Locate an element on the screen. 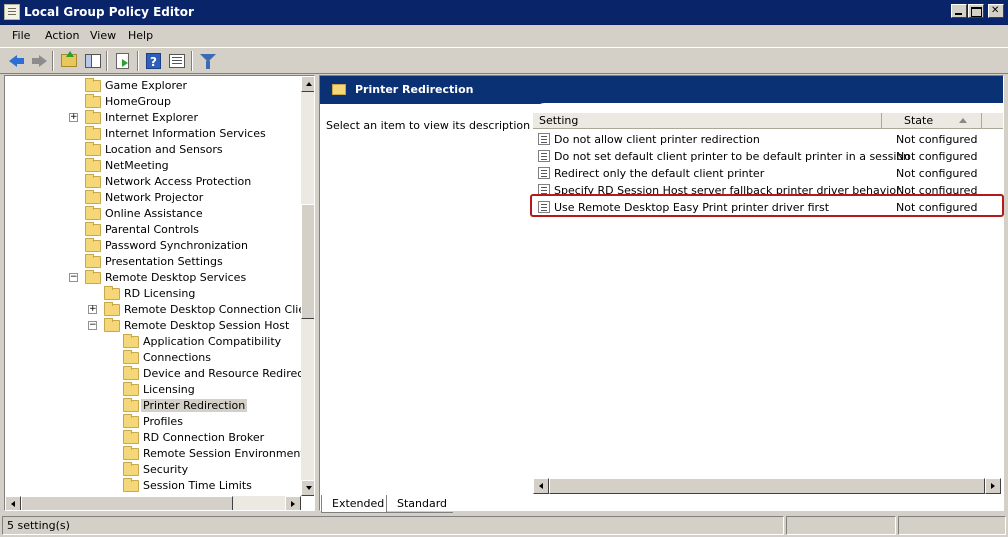 This screenshot has width=1008, height=537. help-button: ? is located at coordinates (154, 61).